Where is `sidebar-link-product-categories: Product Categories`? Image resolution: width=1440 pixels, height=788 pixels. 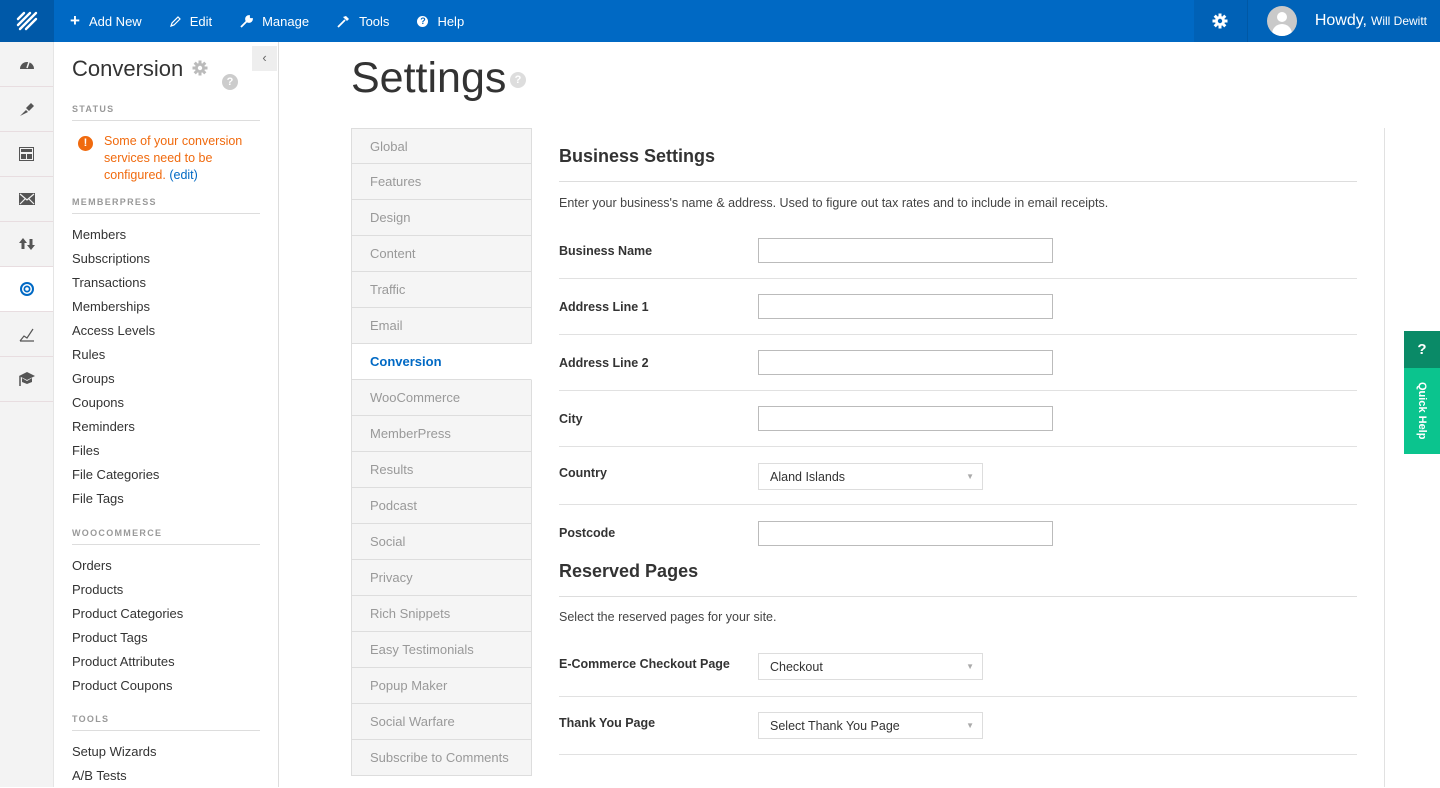 sidebar-link-product-categories: Product Categories is located at coordinates (166, 614).